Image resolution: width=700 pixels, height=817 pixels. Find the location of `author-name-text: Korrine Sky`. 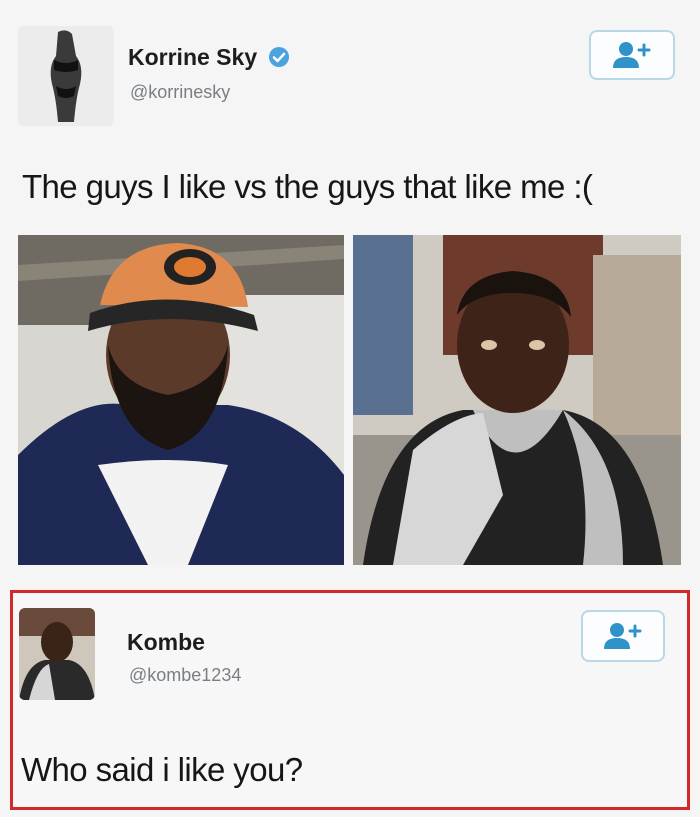

author-name-text: Korrine Sky is located at coordinates (192, 57).